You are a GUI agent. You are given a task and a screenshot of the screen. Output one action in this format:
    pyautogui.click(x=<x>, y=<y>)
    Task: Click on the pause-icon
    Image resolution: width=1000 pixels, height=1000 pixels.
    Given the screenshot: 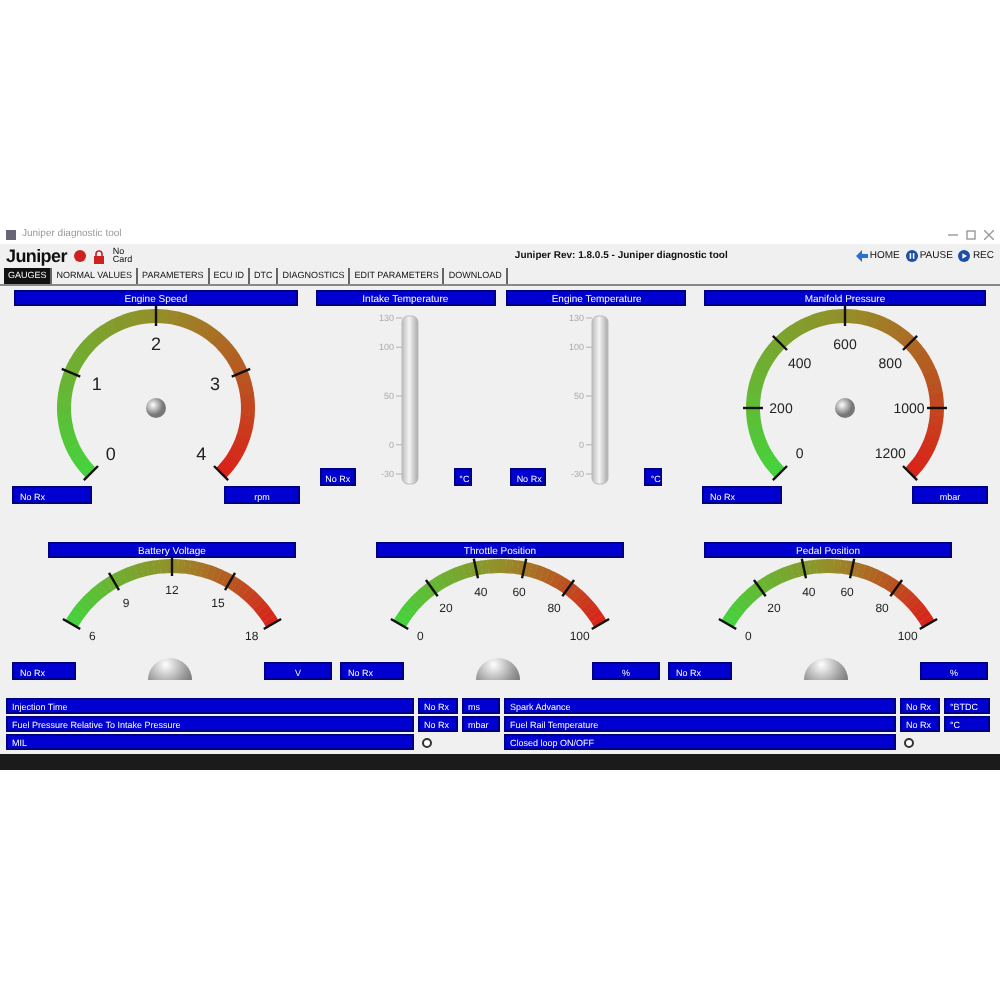 What is the action you would take?
    pyautogui.click(x=911, y=256)
    